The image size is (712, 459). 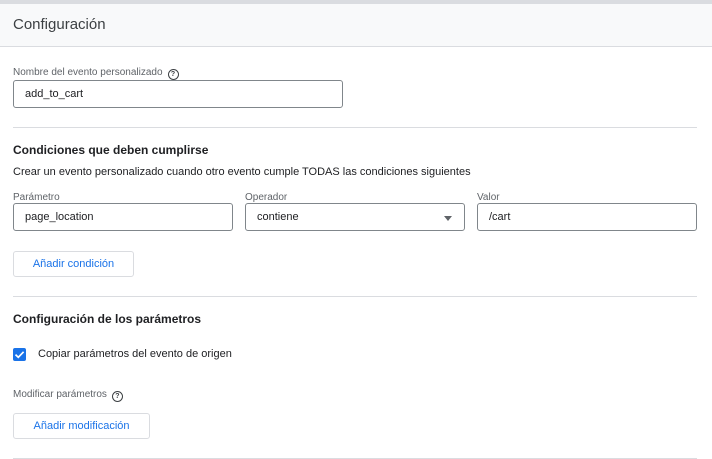 I want to click on parameter-input: page_location, so click(x=123, y=217).